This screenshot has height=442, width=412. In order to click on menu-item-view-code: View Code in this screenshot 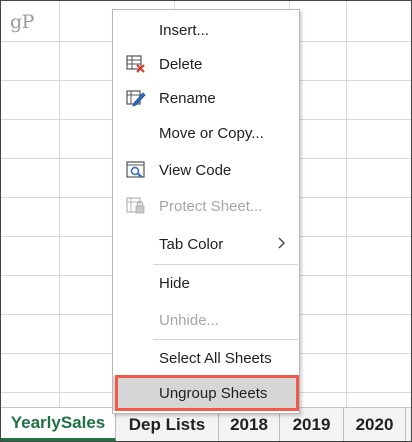, I will do `click(206, 170)`.